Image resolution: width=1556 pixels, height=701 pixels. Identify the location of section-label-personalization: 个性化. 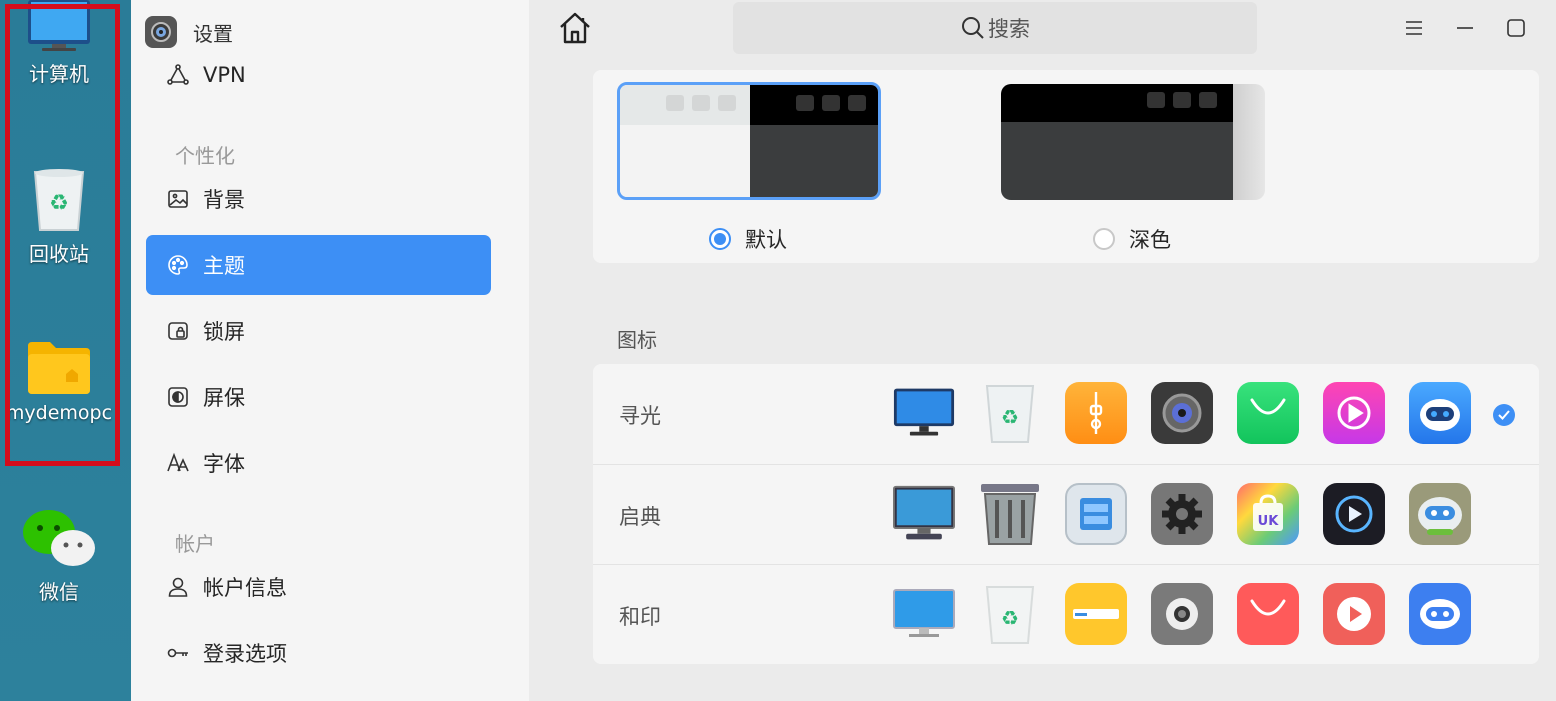
(205, 156).